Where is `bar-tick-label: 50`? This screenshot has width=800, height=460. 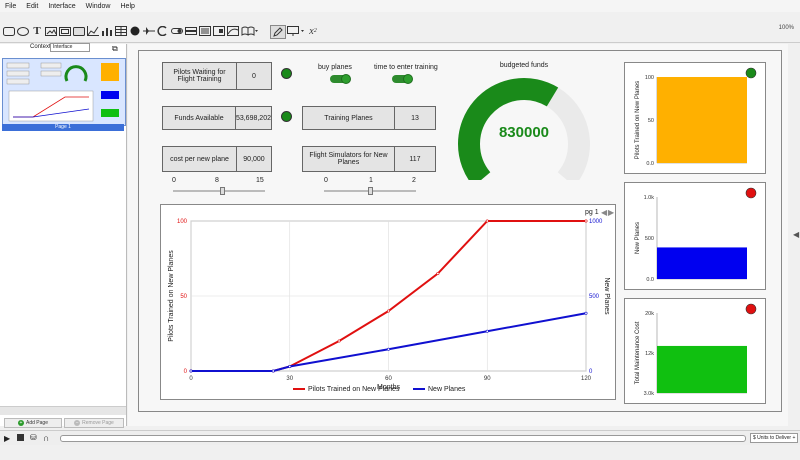
bar-tick-label: 50 is located at coordinates (651, 121).